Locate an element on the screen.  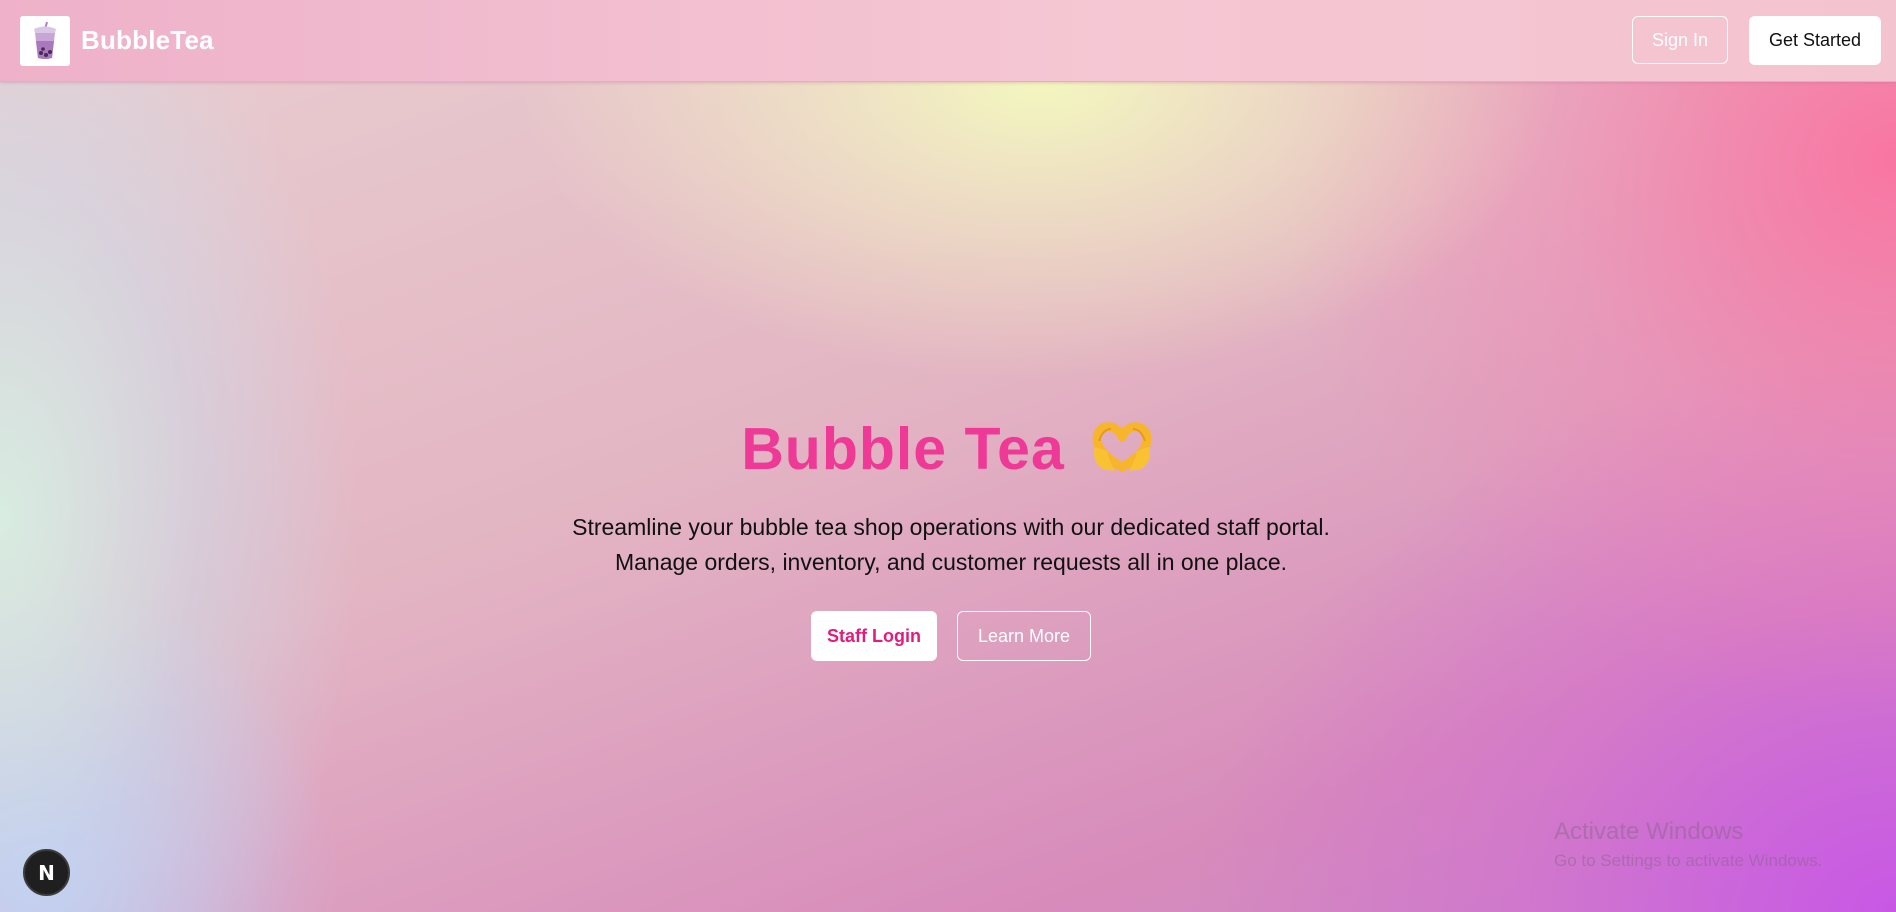
staff-login-button: Staff Login is located at coordinates (874, 636).